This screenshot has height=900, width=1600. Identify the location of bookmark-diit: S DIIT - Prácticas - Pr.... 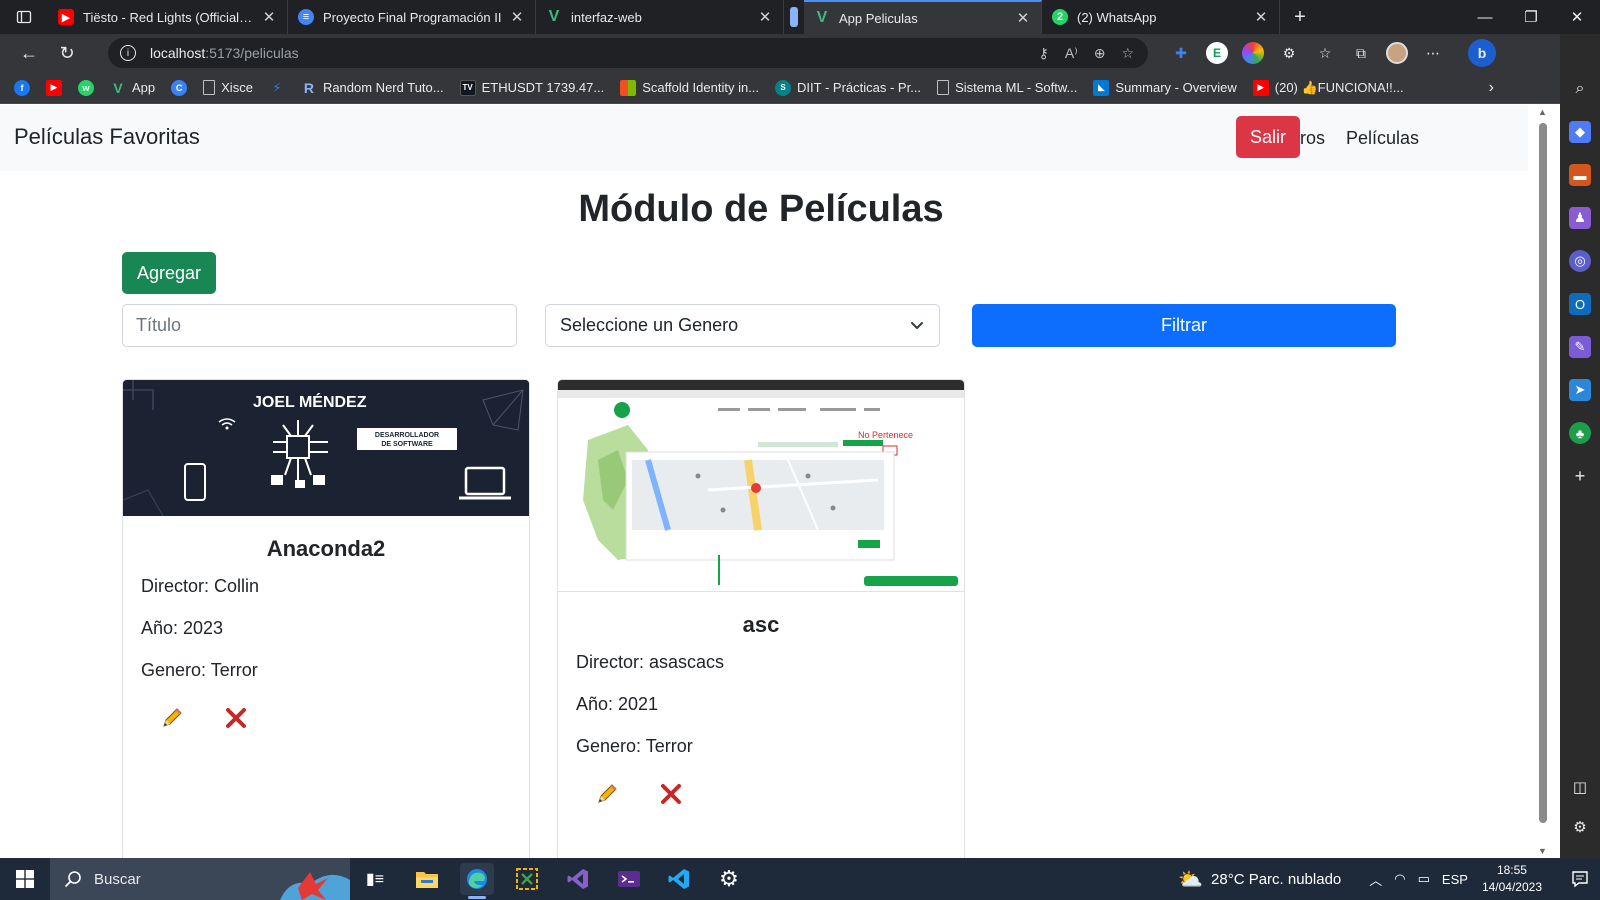
(848, 87).